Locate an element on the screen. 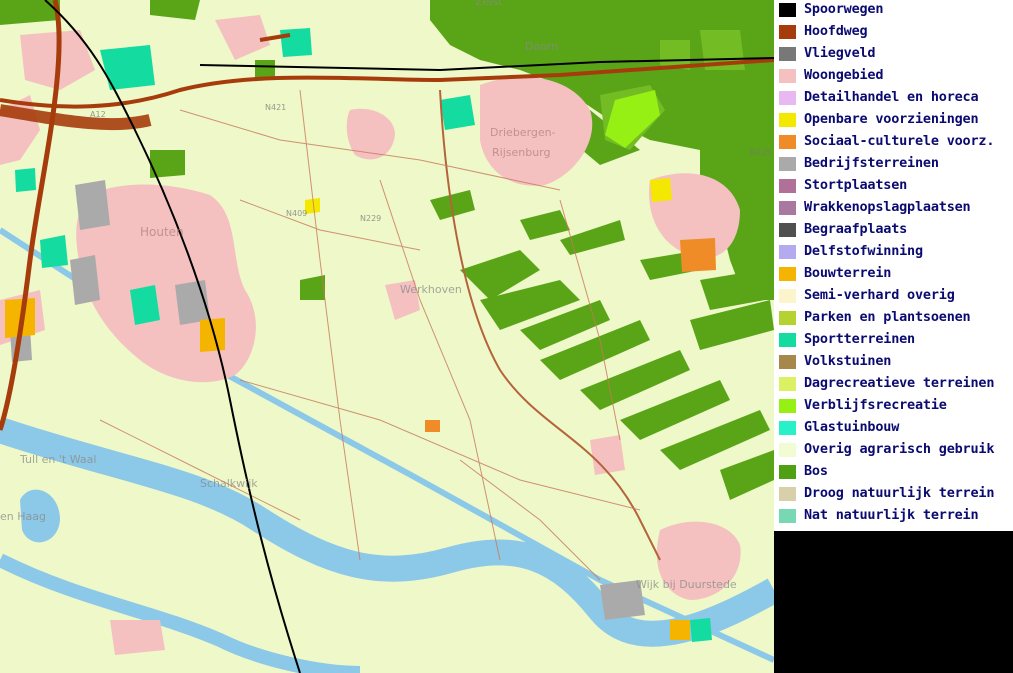 Image resolution: width=1013 pixels, height=673 pixels. legend-label: Hoofdweg is located at coordinates (836, 31).